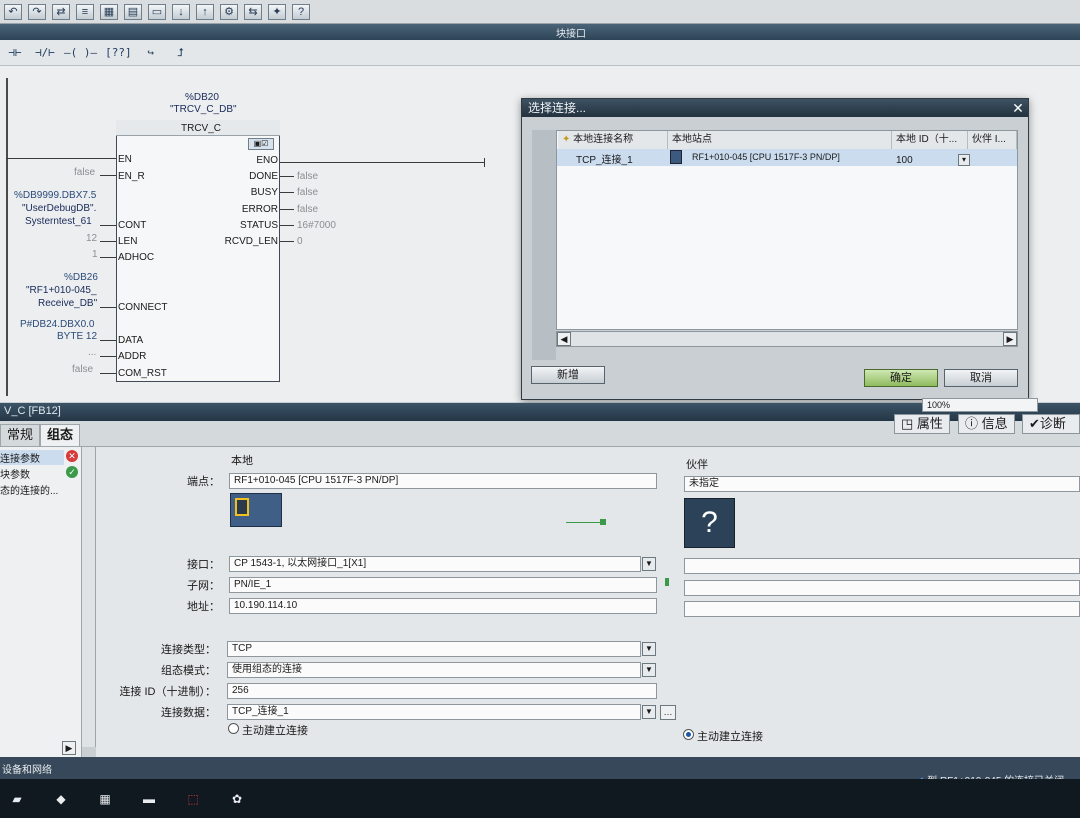  What do you see at coordinates (307, 176) in the screenshot?
I see `done-value: false` at bounding box center [307, 176].